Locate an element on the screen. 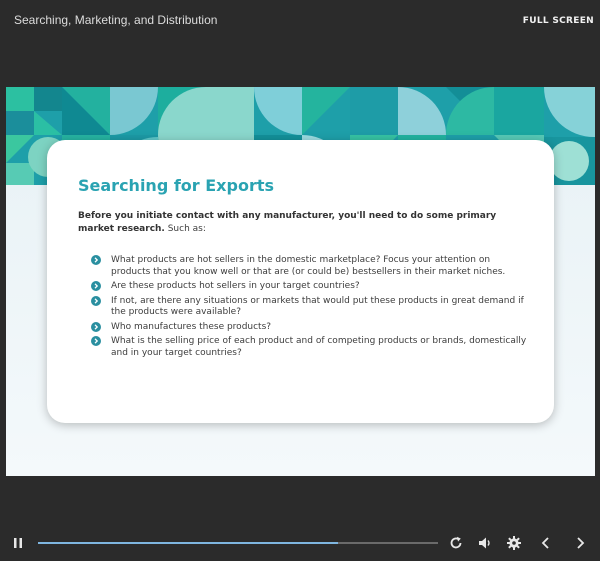 Image resolution: width=600 pixels, height=561 pixels. course-title: Searching, Marketing, and Distribution is located at coordinates (116, 20).